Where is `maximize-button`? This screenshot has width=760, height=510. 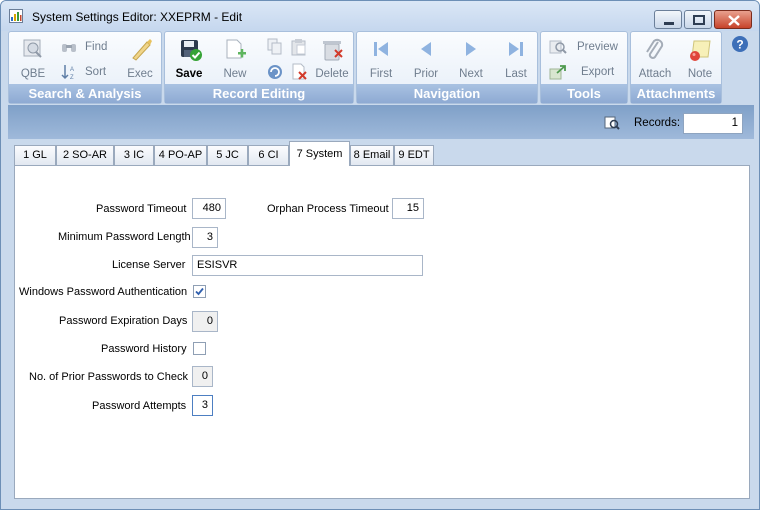
maximize-button is located at coordinates (698, 19).